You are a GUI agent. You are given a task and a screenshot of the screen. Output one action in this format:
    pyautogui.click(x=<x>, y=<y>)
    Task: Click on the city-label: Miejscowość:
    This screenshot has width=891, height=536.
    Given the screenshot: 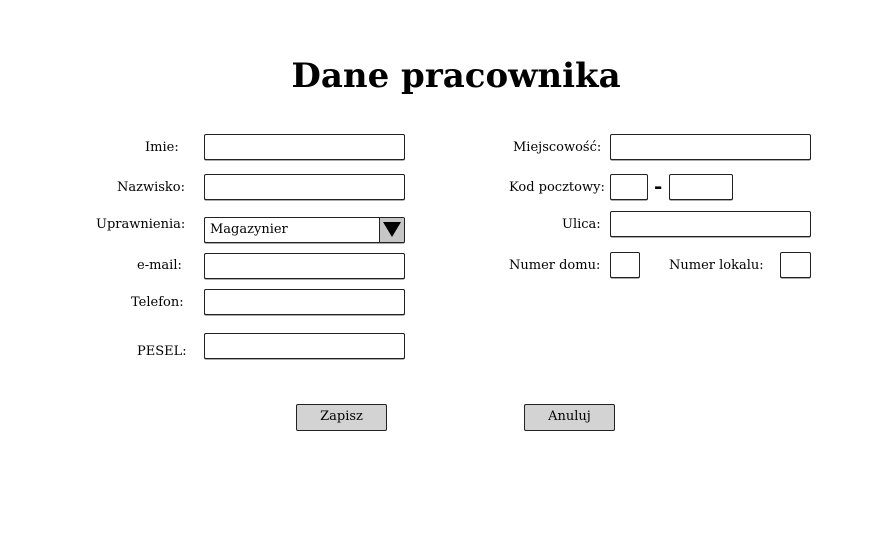 What is the action you would take?
    pyautogui.click(x=557, y=147)
    